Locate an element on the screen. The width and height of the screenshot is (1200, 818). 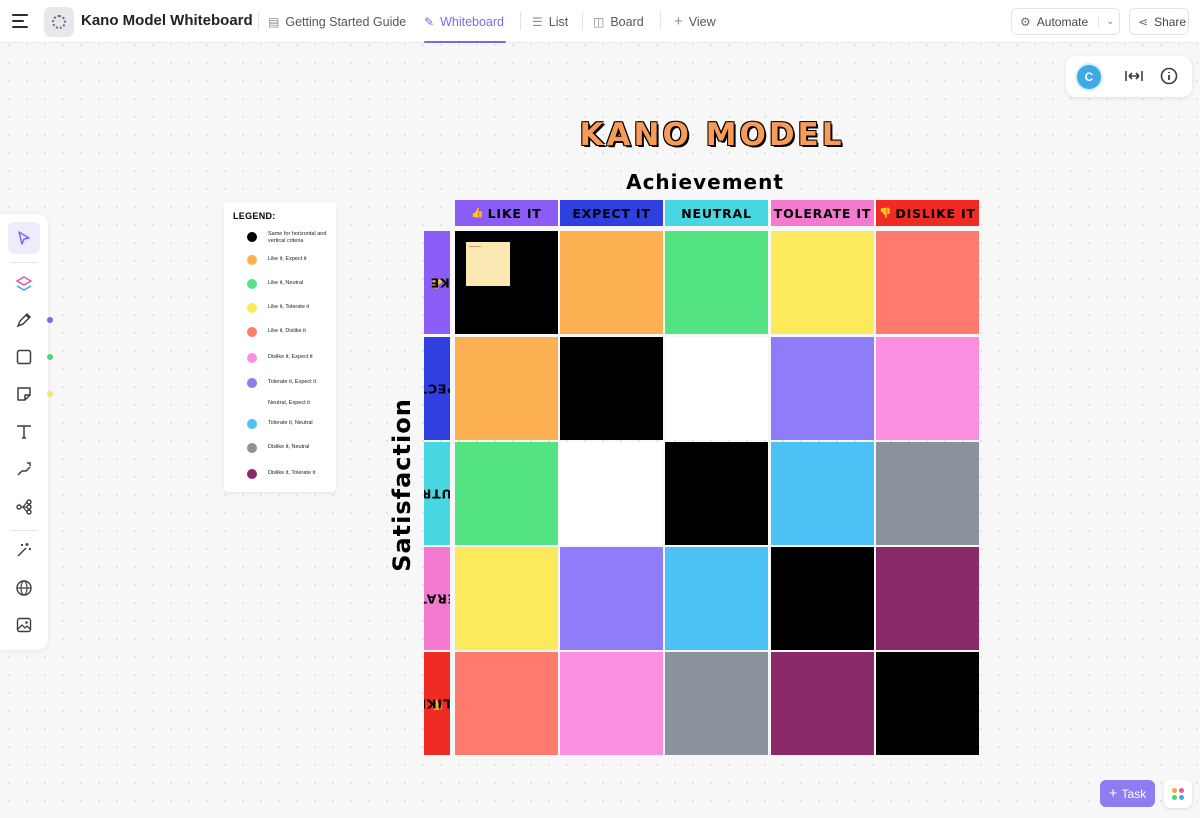
add-view-button: + View is located at coordinates (695, 21).